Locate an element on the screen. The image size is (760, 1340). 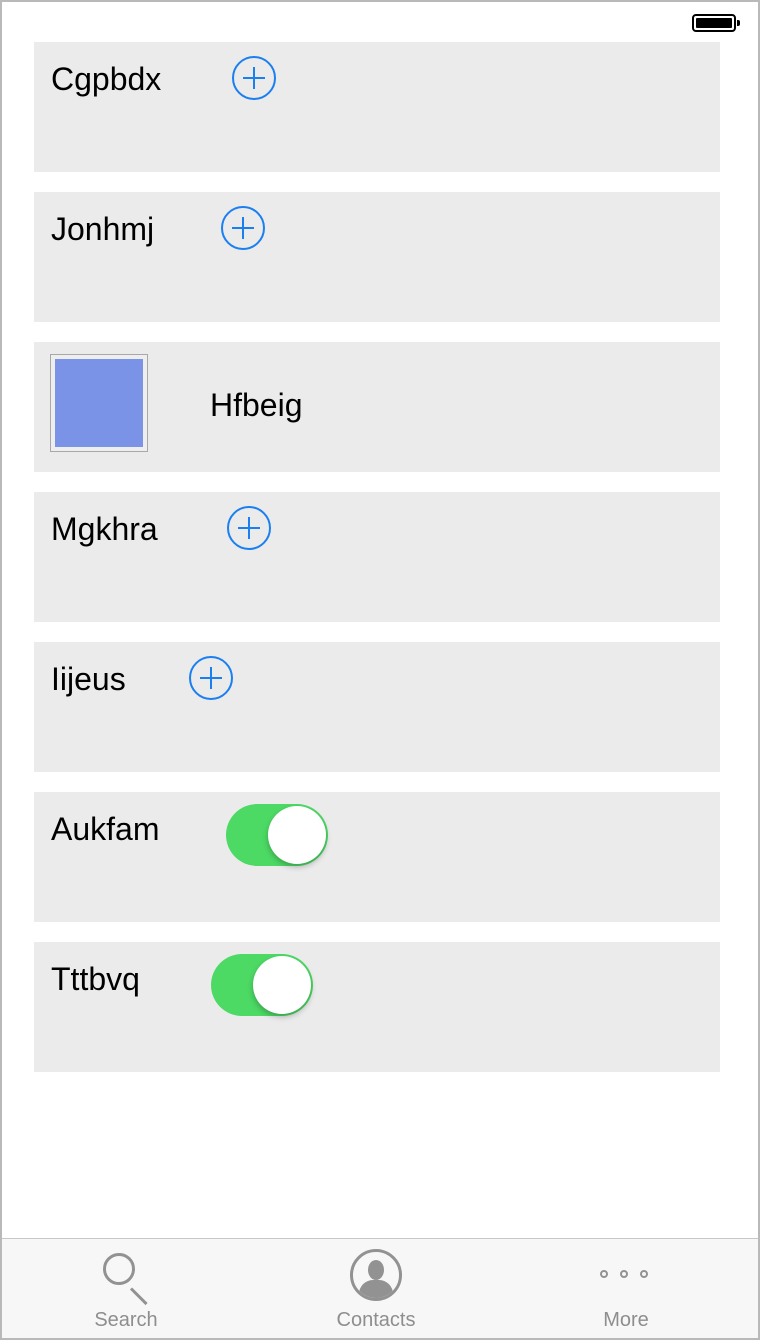
tab-more: More is located at coordinates (626, 1288).